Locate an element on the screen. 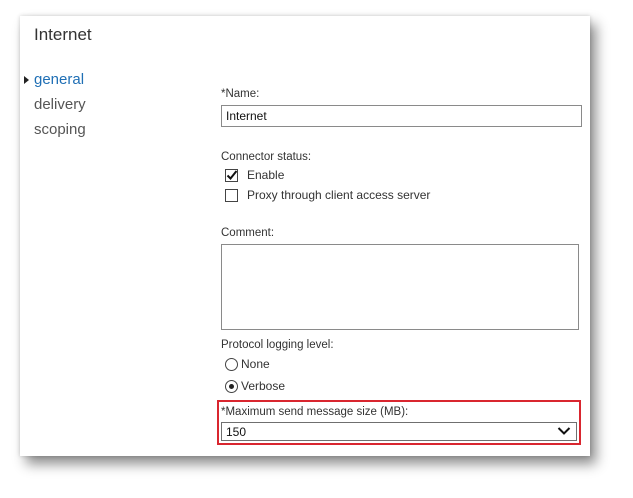  section-nav: general delivery scoping is located at coordinates (80, 106).